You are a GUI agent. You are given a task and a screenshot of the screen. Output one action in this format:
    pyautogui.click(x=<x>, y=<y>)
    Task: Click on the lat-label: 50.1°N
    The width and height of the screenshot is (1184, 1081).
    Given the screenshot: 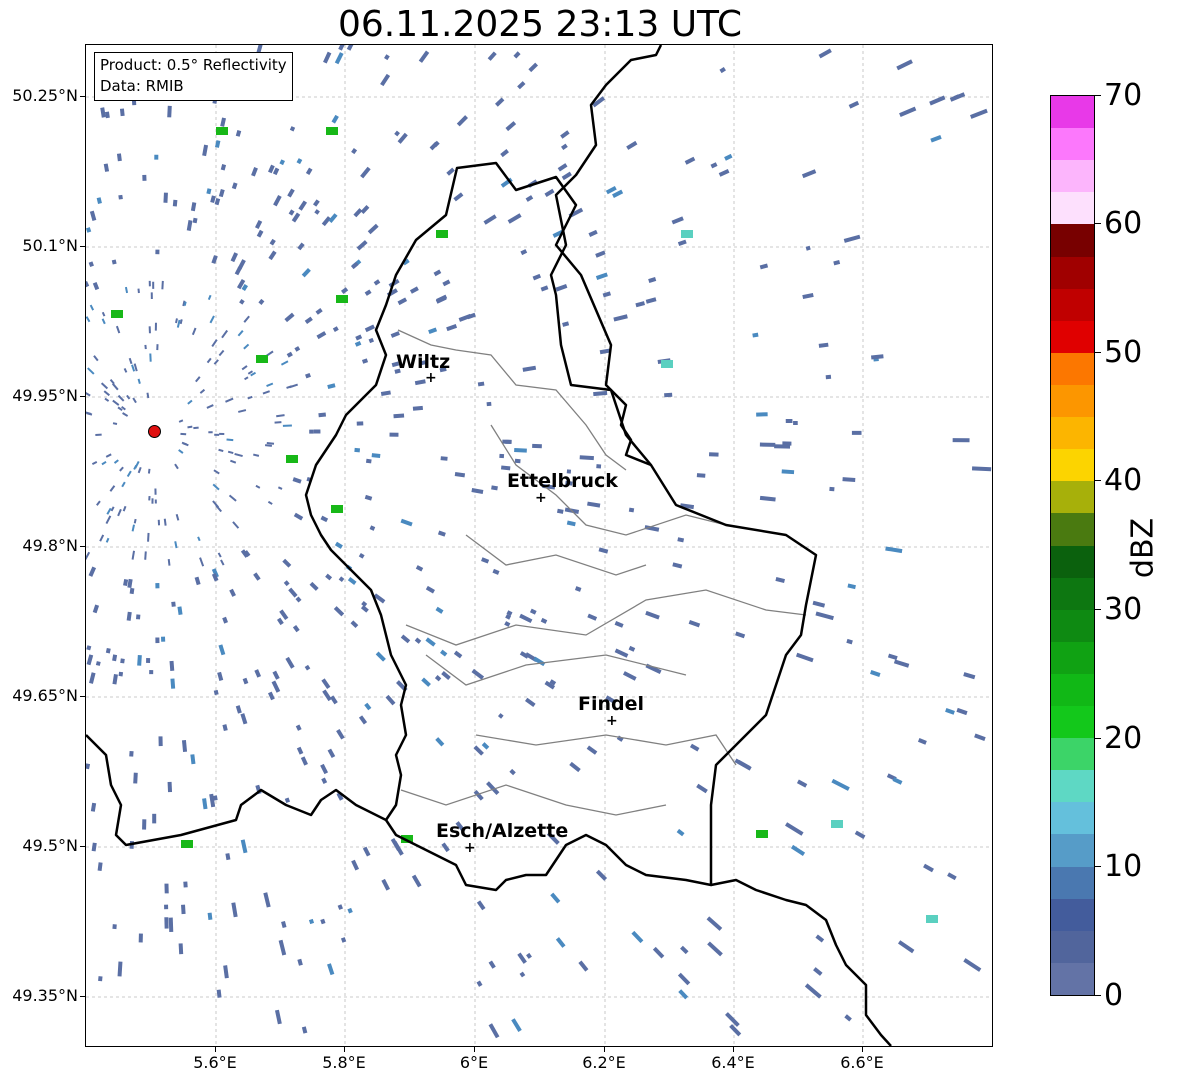 What is the action you would take?
    pyautogui.click(x=50, y=245)
    